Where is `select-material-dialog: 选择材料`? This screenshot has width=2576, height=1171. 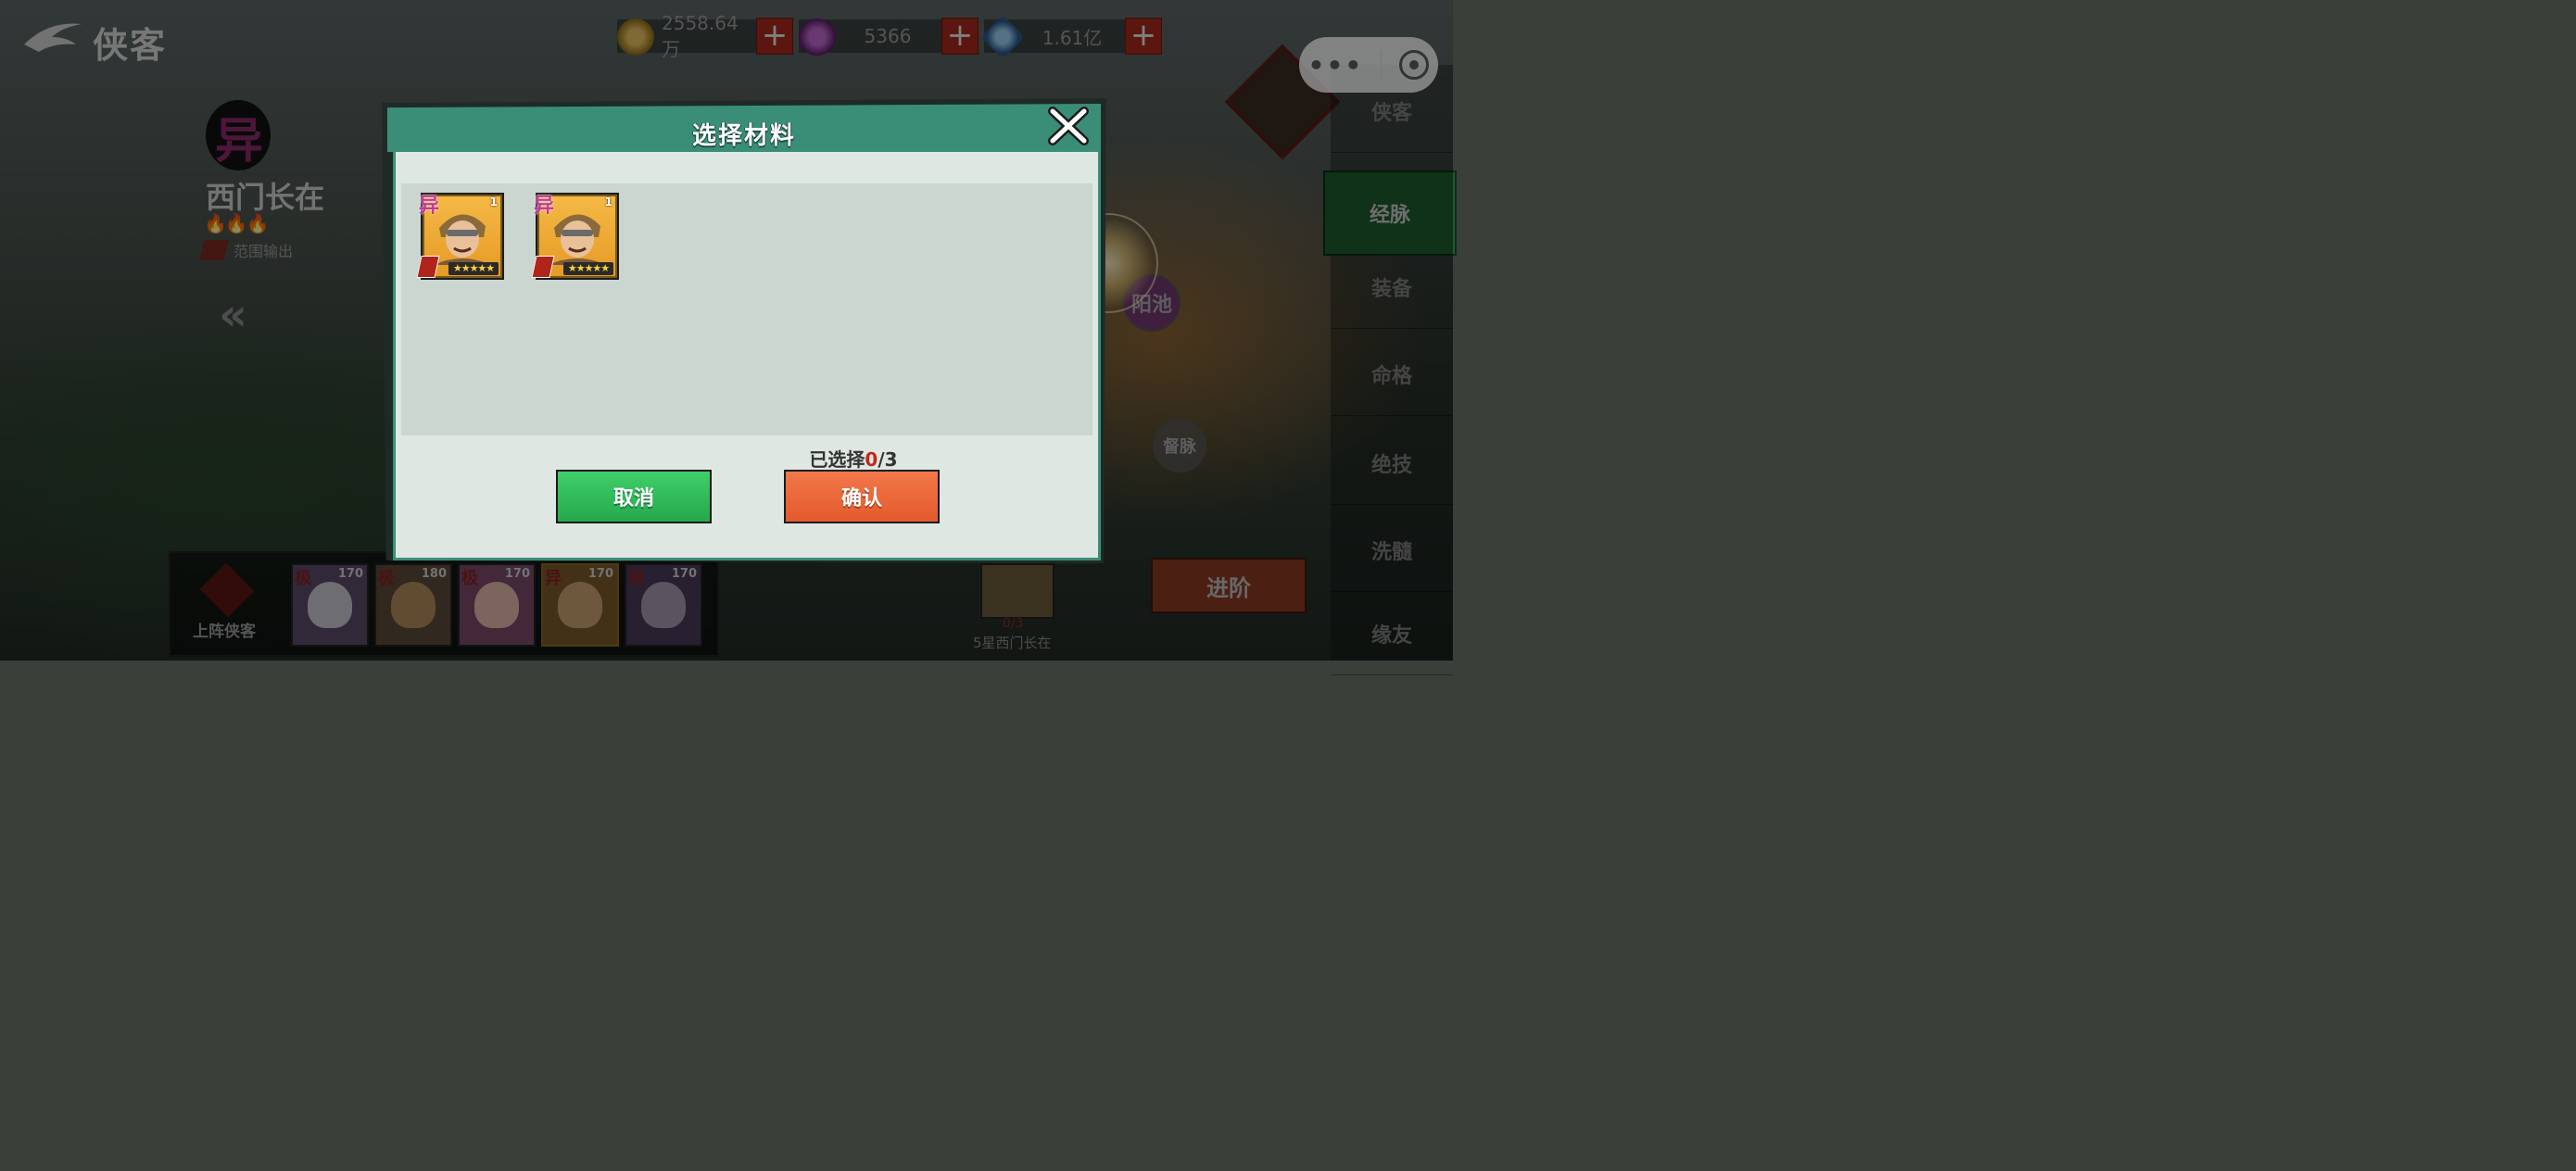 select-material-dialog: 选择材料 is located at coordinates (744, 331).